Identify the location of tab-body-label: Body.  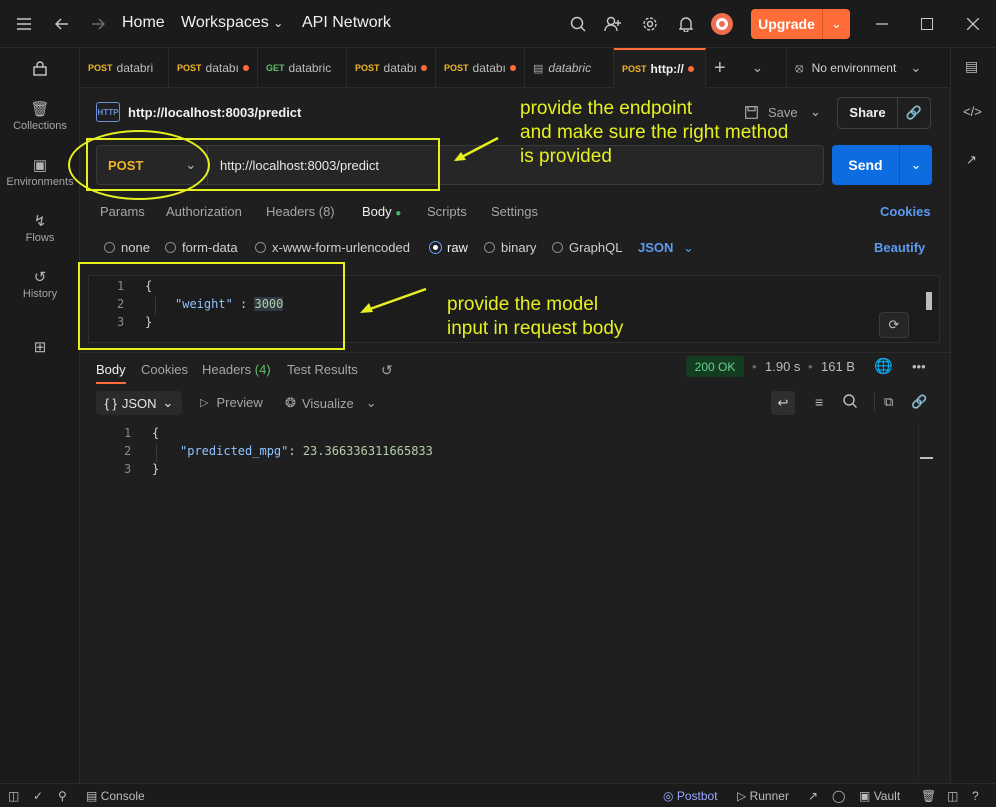
(377, 211).